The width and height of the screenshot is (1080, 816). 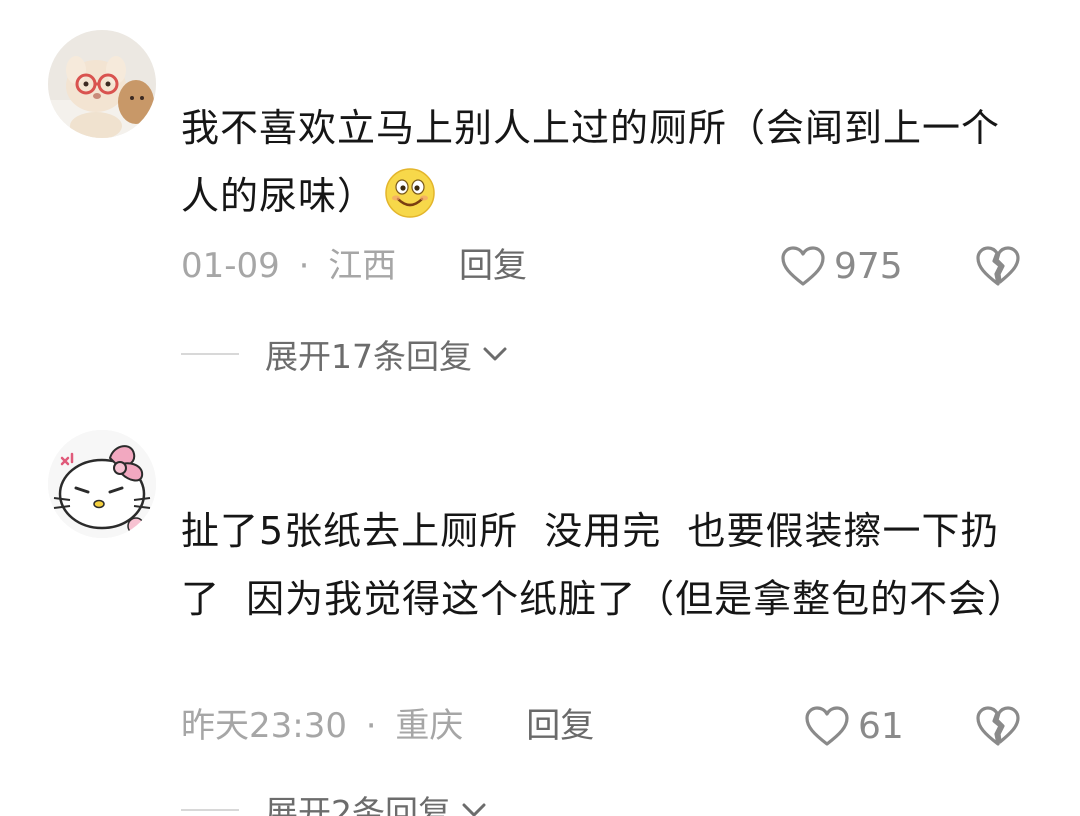 What do you see at coordinates (264, 726) in the screenshot?
I see `comment-date: 昨天23:30` at bounding box center [264, 726].